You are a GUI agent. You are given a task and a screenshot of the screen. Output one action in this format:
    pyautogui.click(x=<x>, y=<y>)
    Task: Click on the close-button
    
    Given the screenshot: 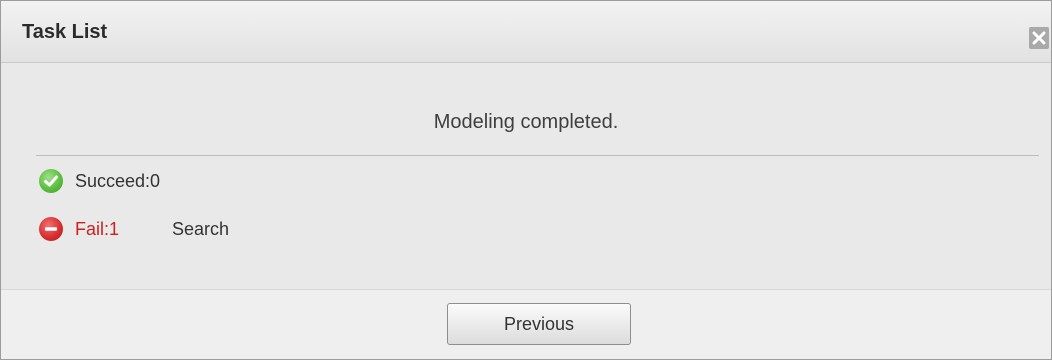 What is the action you would take?
    pyautogui.click(x=1039, y=38)
    